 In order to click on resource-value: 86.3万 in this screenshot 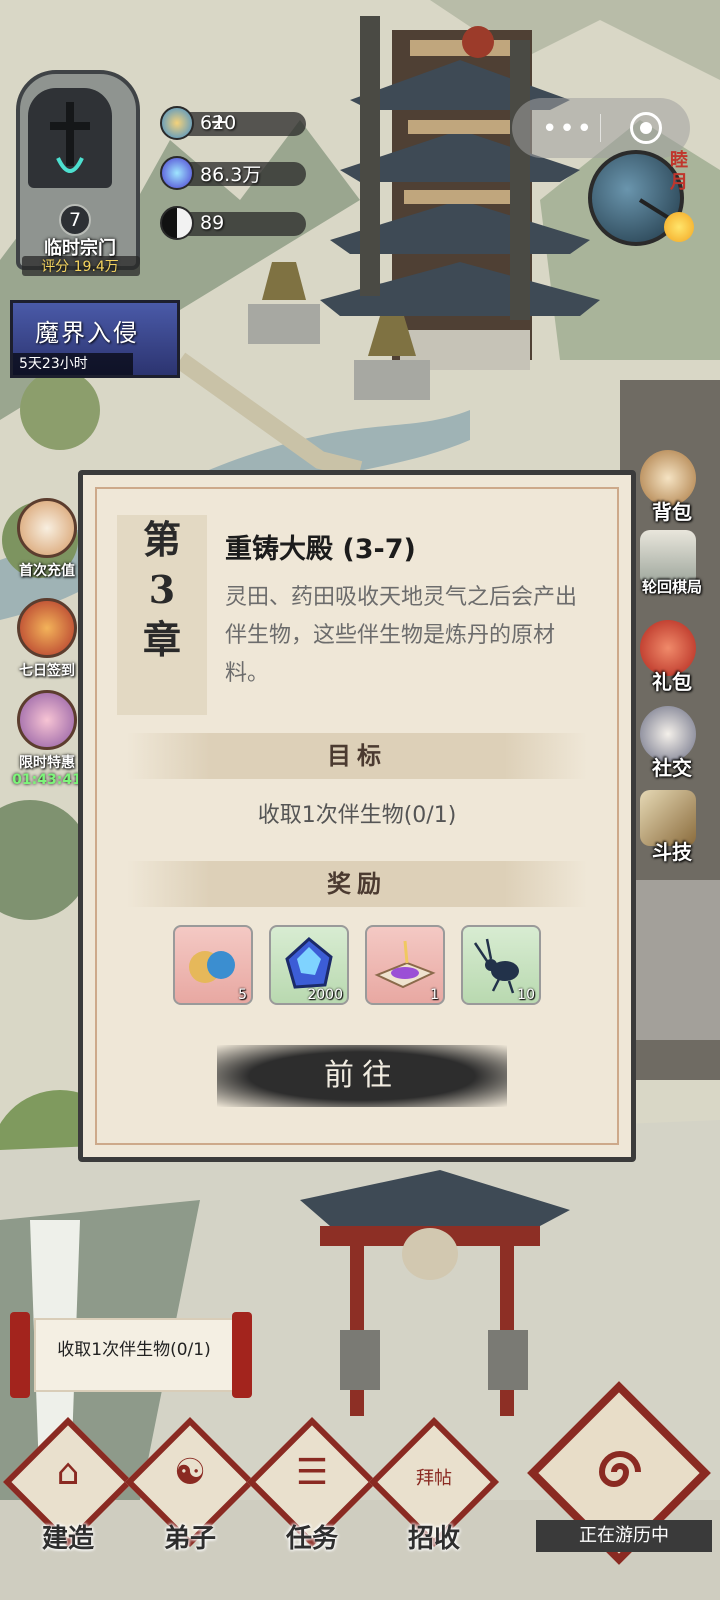, I will do `click(231, 174)`.